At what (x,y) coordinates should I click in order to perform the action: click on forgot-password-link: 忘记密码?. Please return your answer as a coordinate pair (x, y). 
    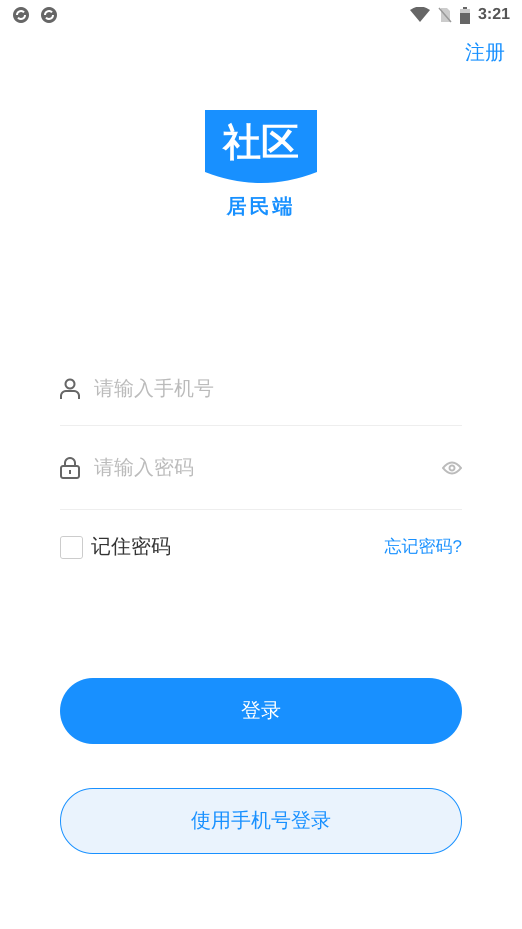
    Looking at the image, I should click on (423, 547).